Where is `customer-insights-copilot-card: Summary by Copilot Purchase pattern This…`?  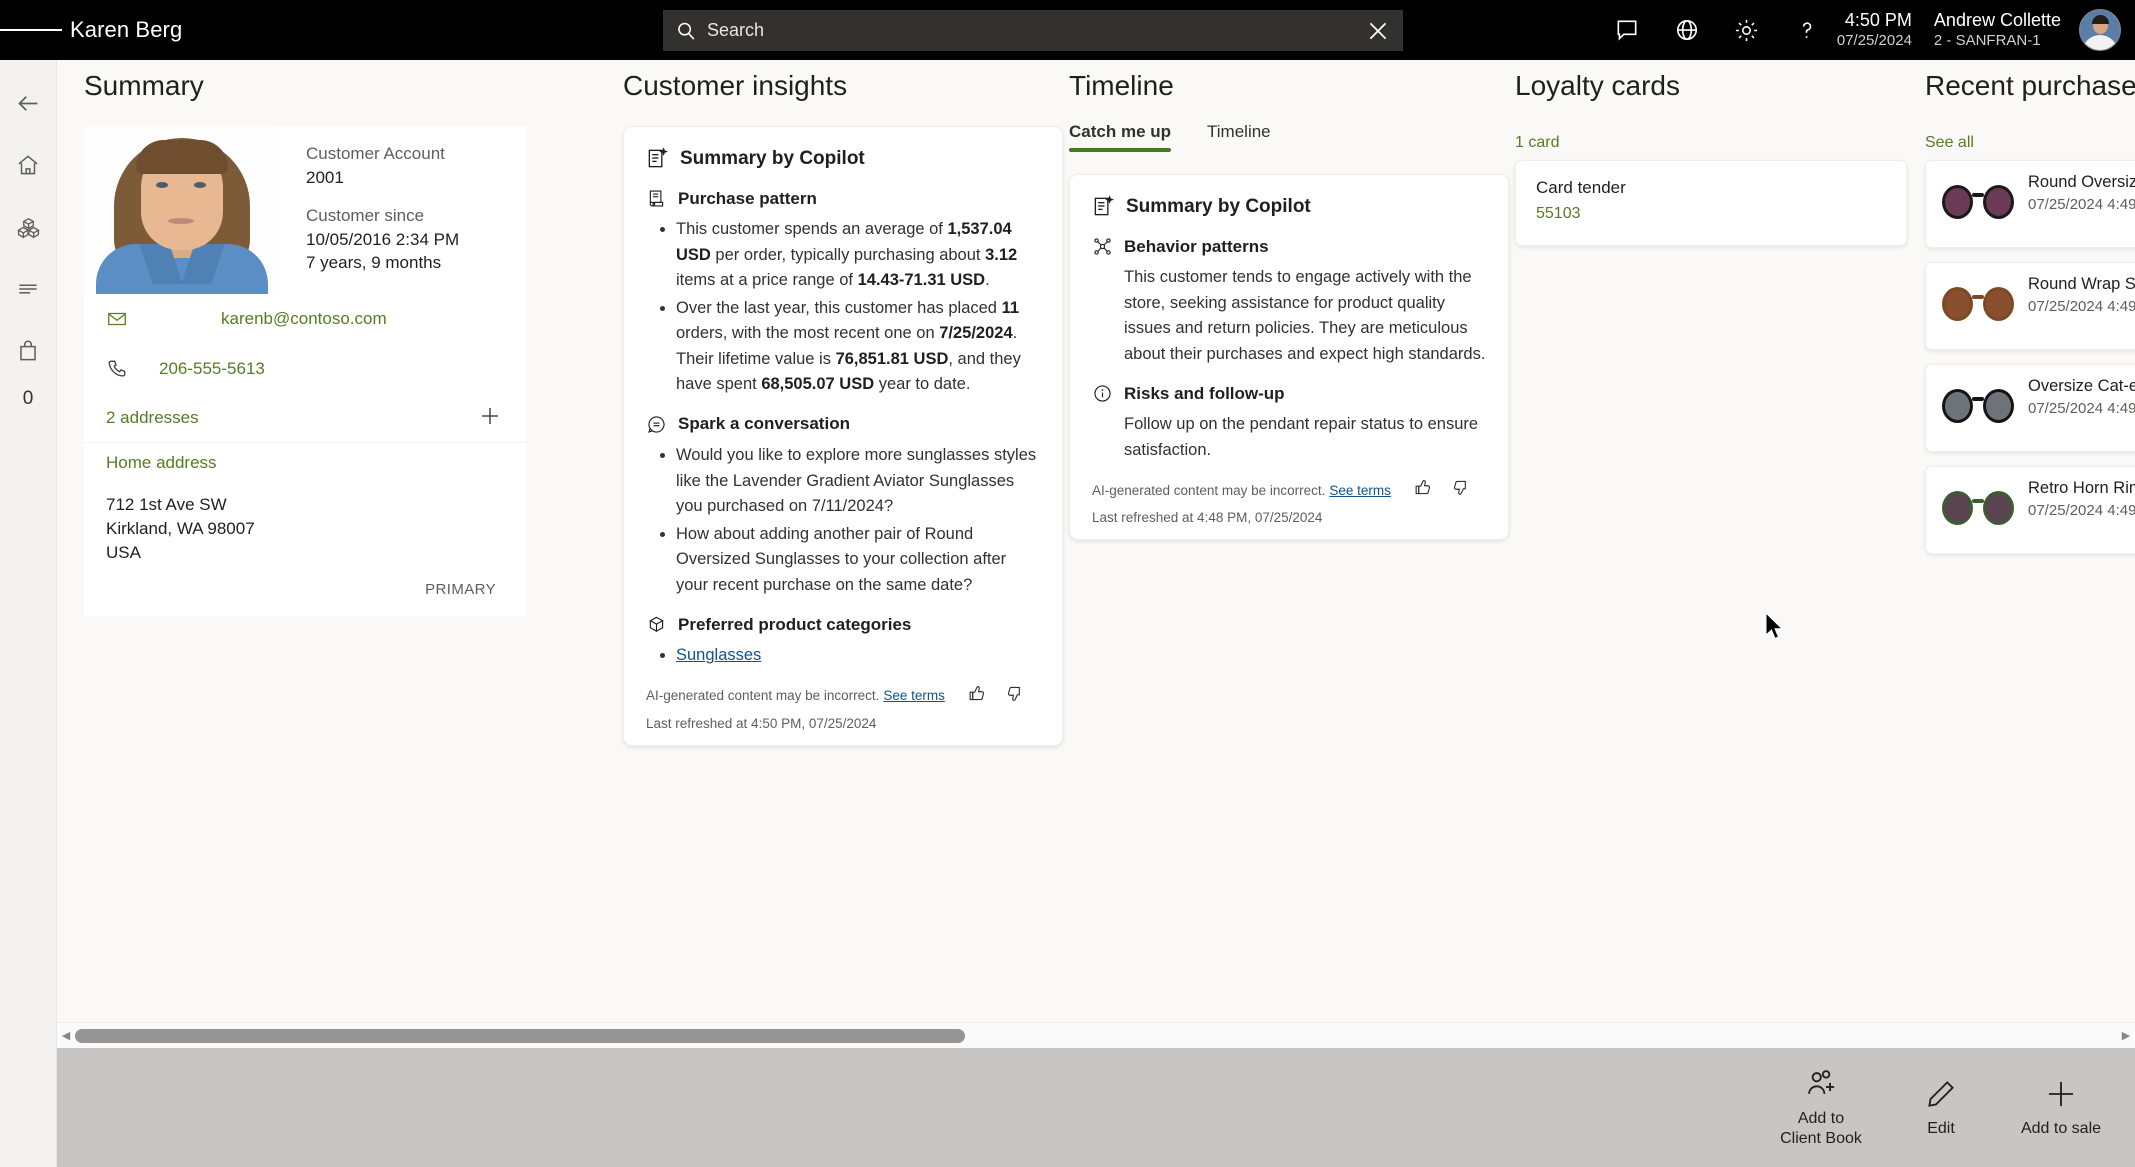
customer-insights-copilot-card: Summary by Copilot Purchase pattern This… is located at coordinates (843, 436).